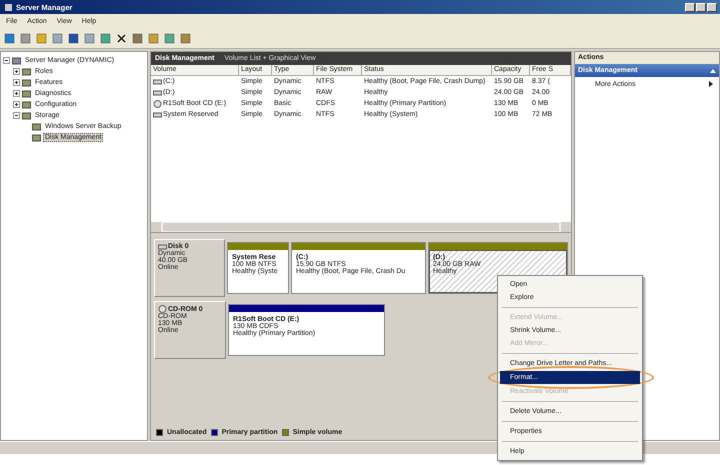 The image size is (720, 465). What do you see at coordinates (701, 7) in the screenshot?
I see `maximize-button` at bounding box center [701, 7].